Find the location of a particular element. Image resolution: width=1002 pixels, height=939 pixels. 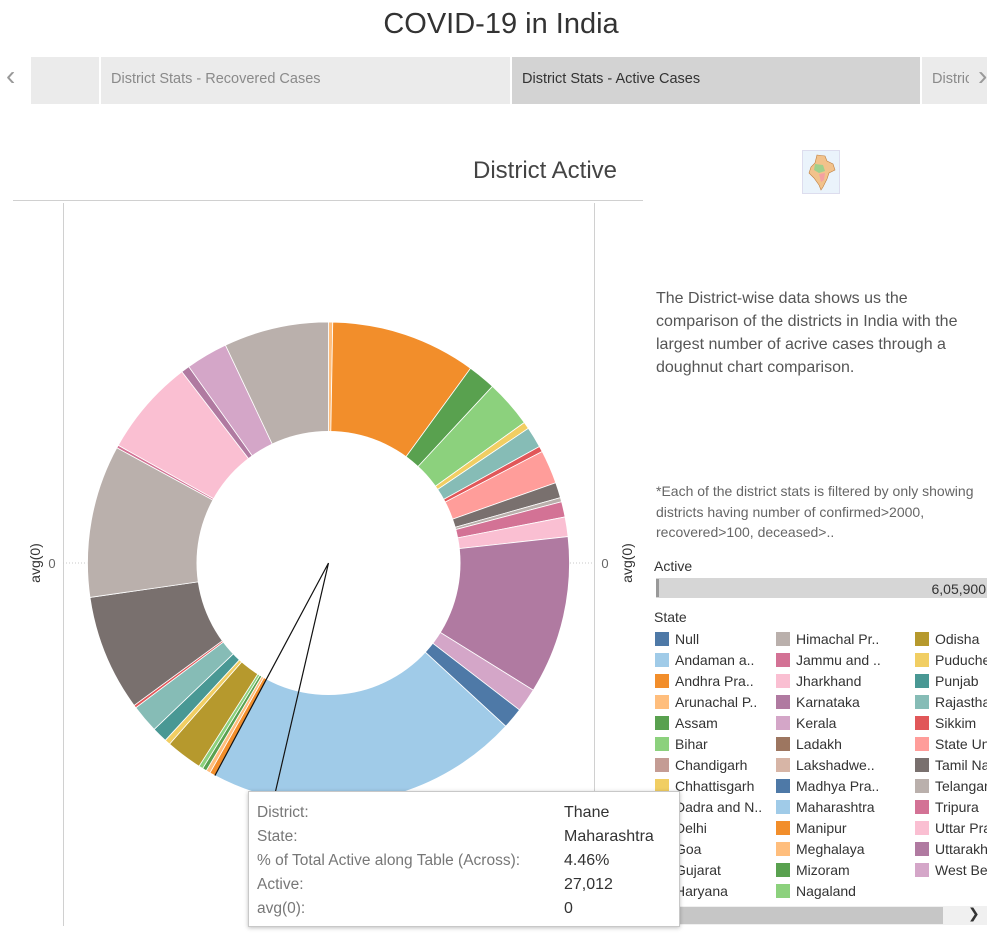

legend-item: Sikkim is located at coordinates (945, 724).